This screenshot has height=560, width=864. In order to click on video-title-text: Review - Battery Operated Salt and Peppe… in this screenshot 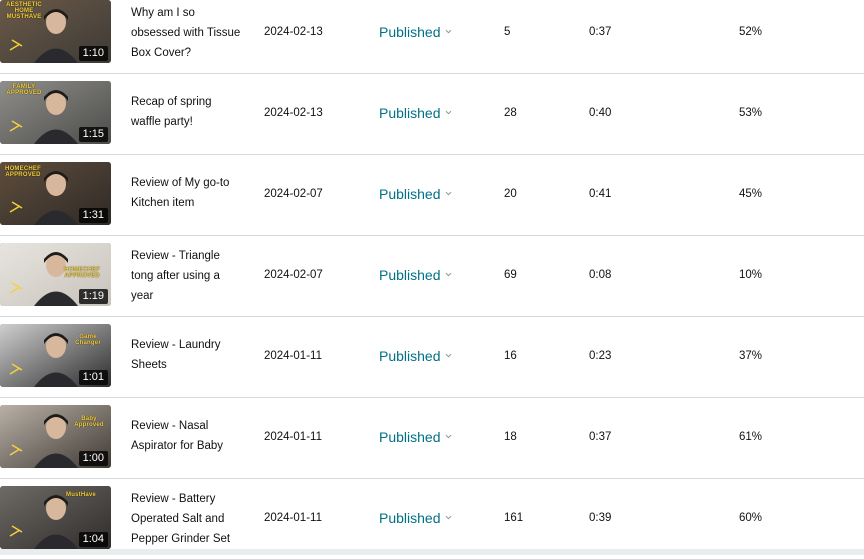, I will do `click(181, 519)`.